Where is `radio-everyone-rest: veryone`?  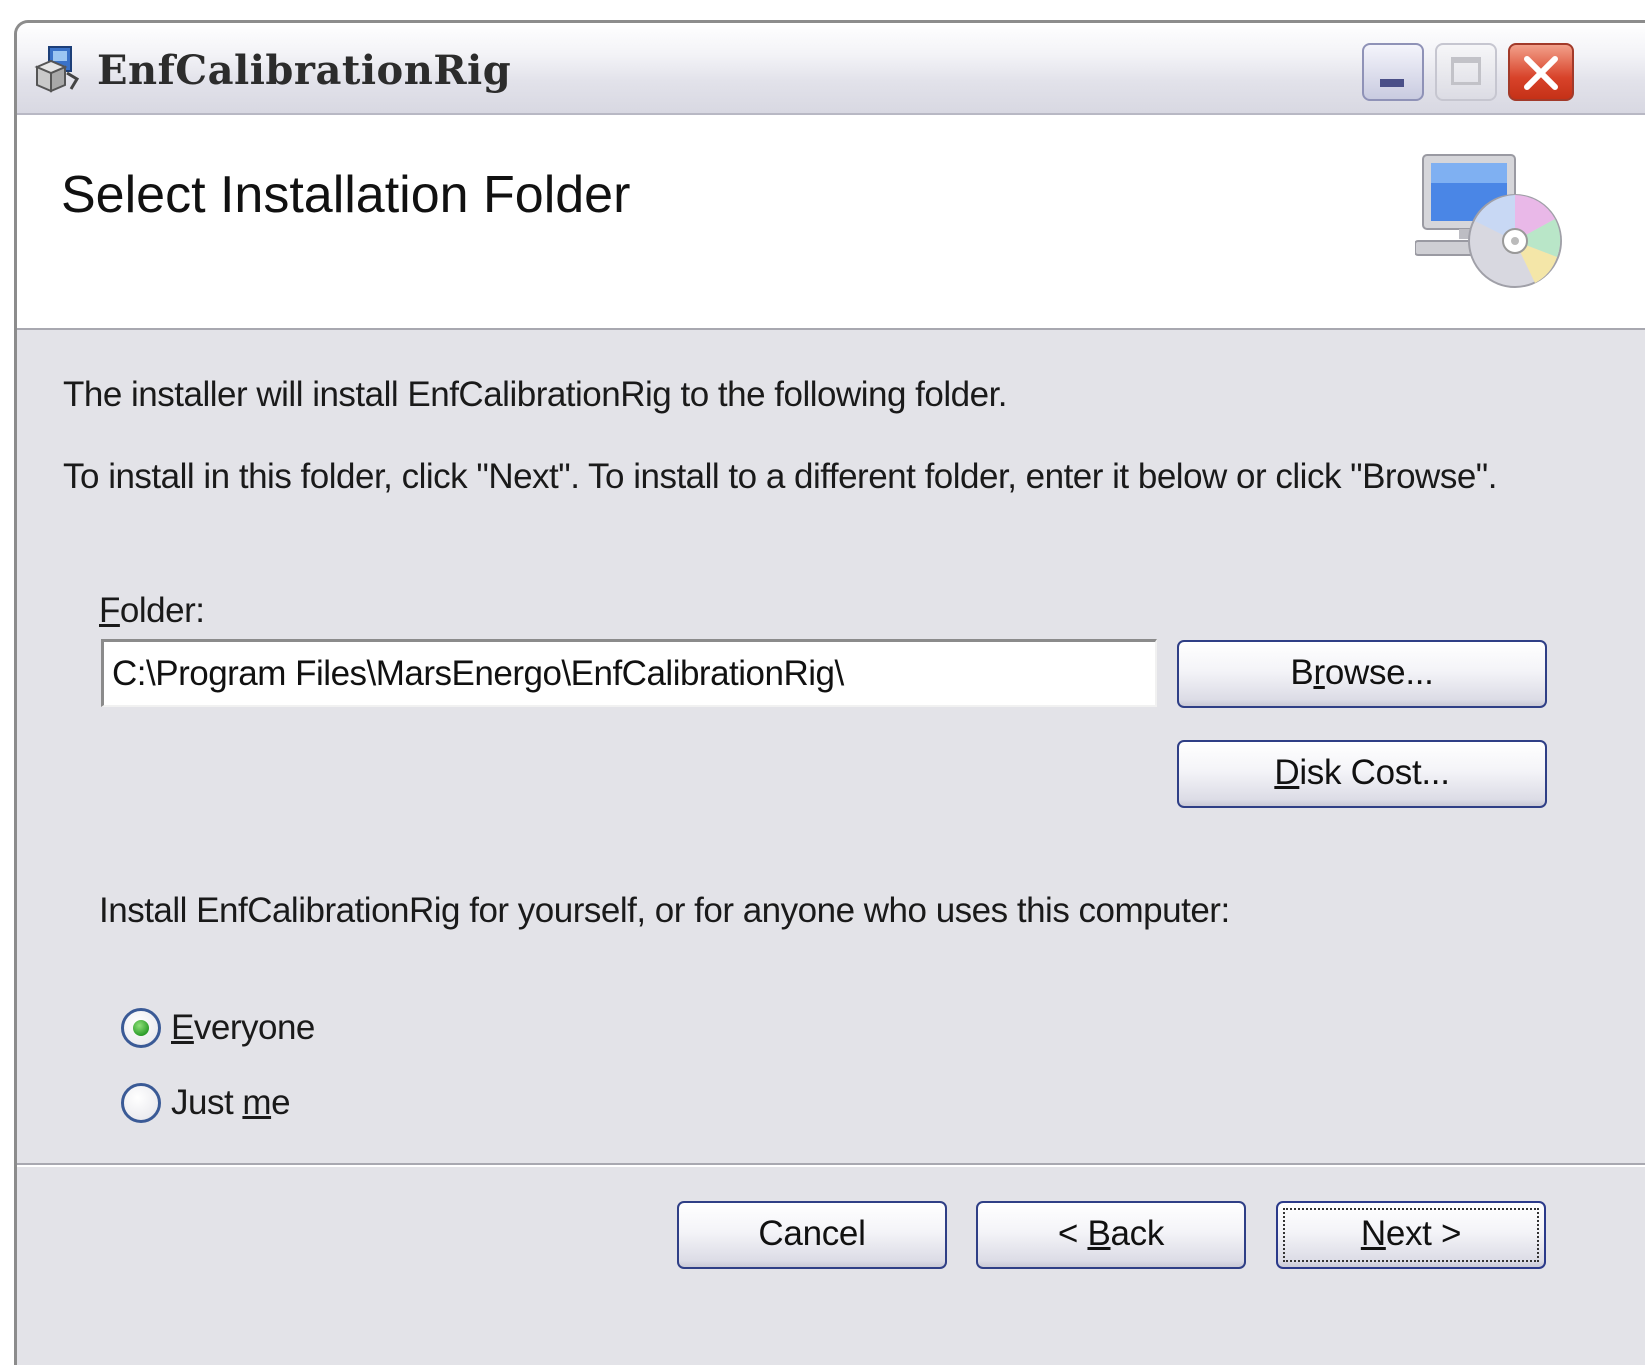 radio-everyone-rest: veryone is located at coordinates (254, 1027).